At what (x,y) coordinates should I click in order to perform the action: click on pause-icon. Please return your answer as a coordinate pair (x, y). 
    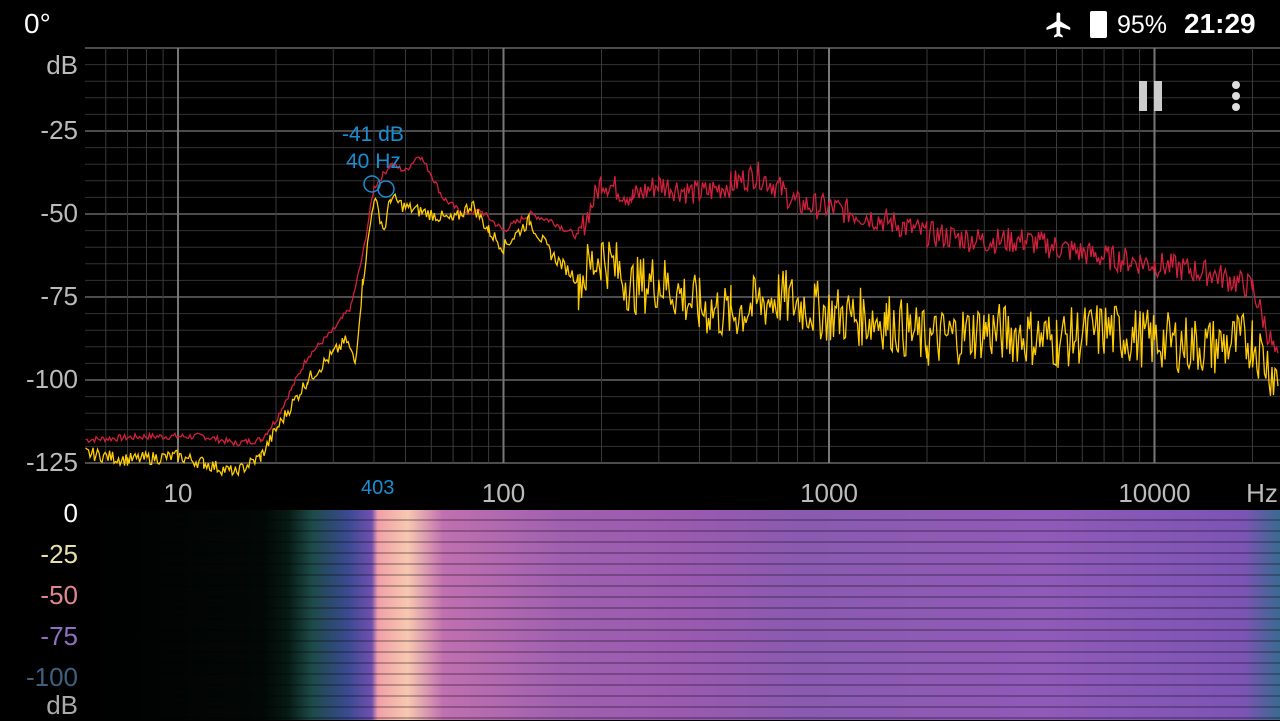
    Looking at the image, I should click on (1143, 96).